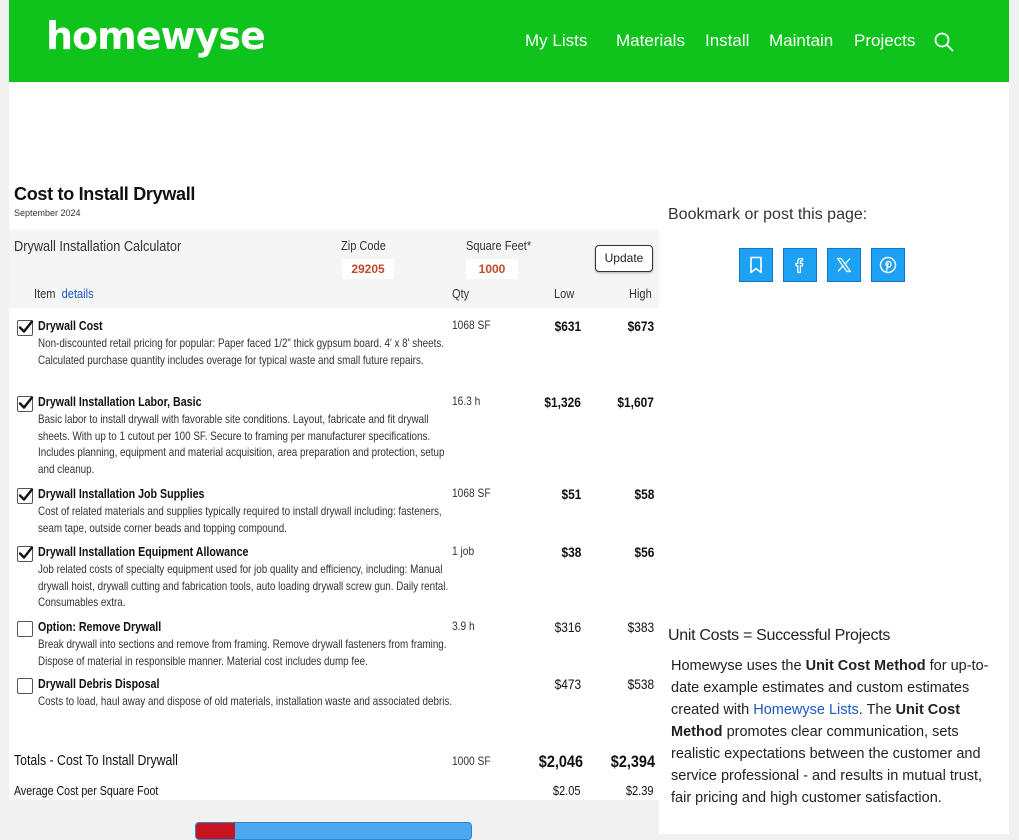 Image resolution: width=1019 pixels, height=840 pixels. Describe the element at coordinates (215, 831) in the screenshot. I see `cost-range-bar-fill` at that location.